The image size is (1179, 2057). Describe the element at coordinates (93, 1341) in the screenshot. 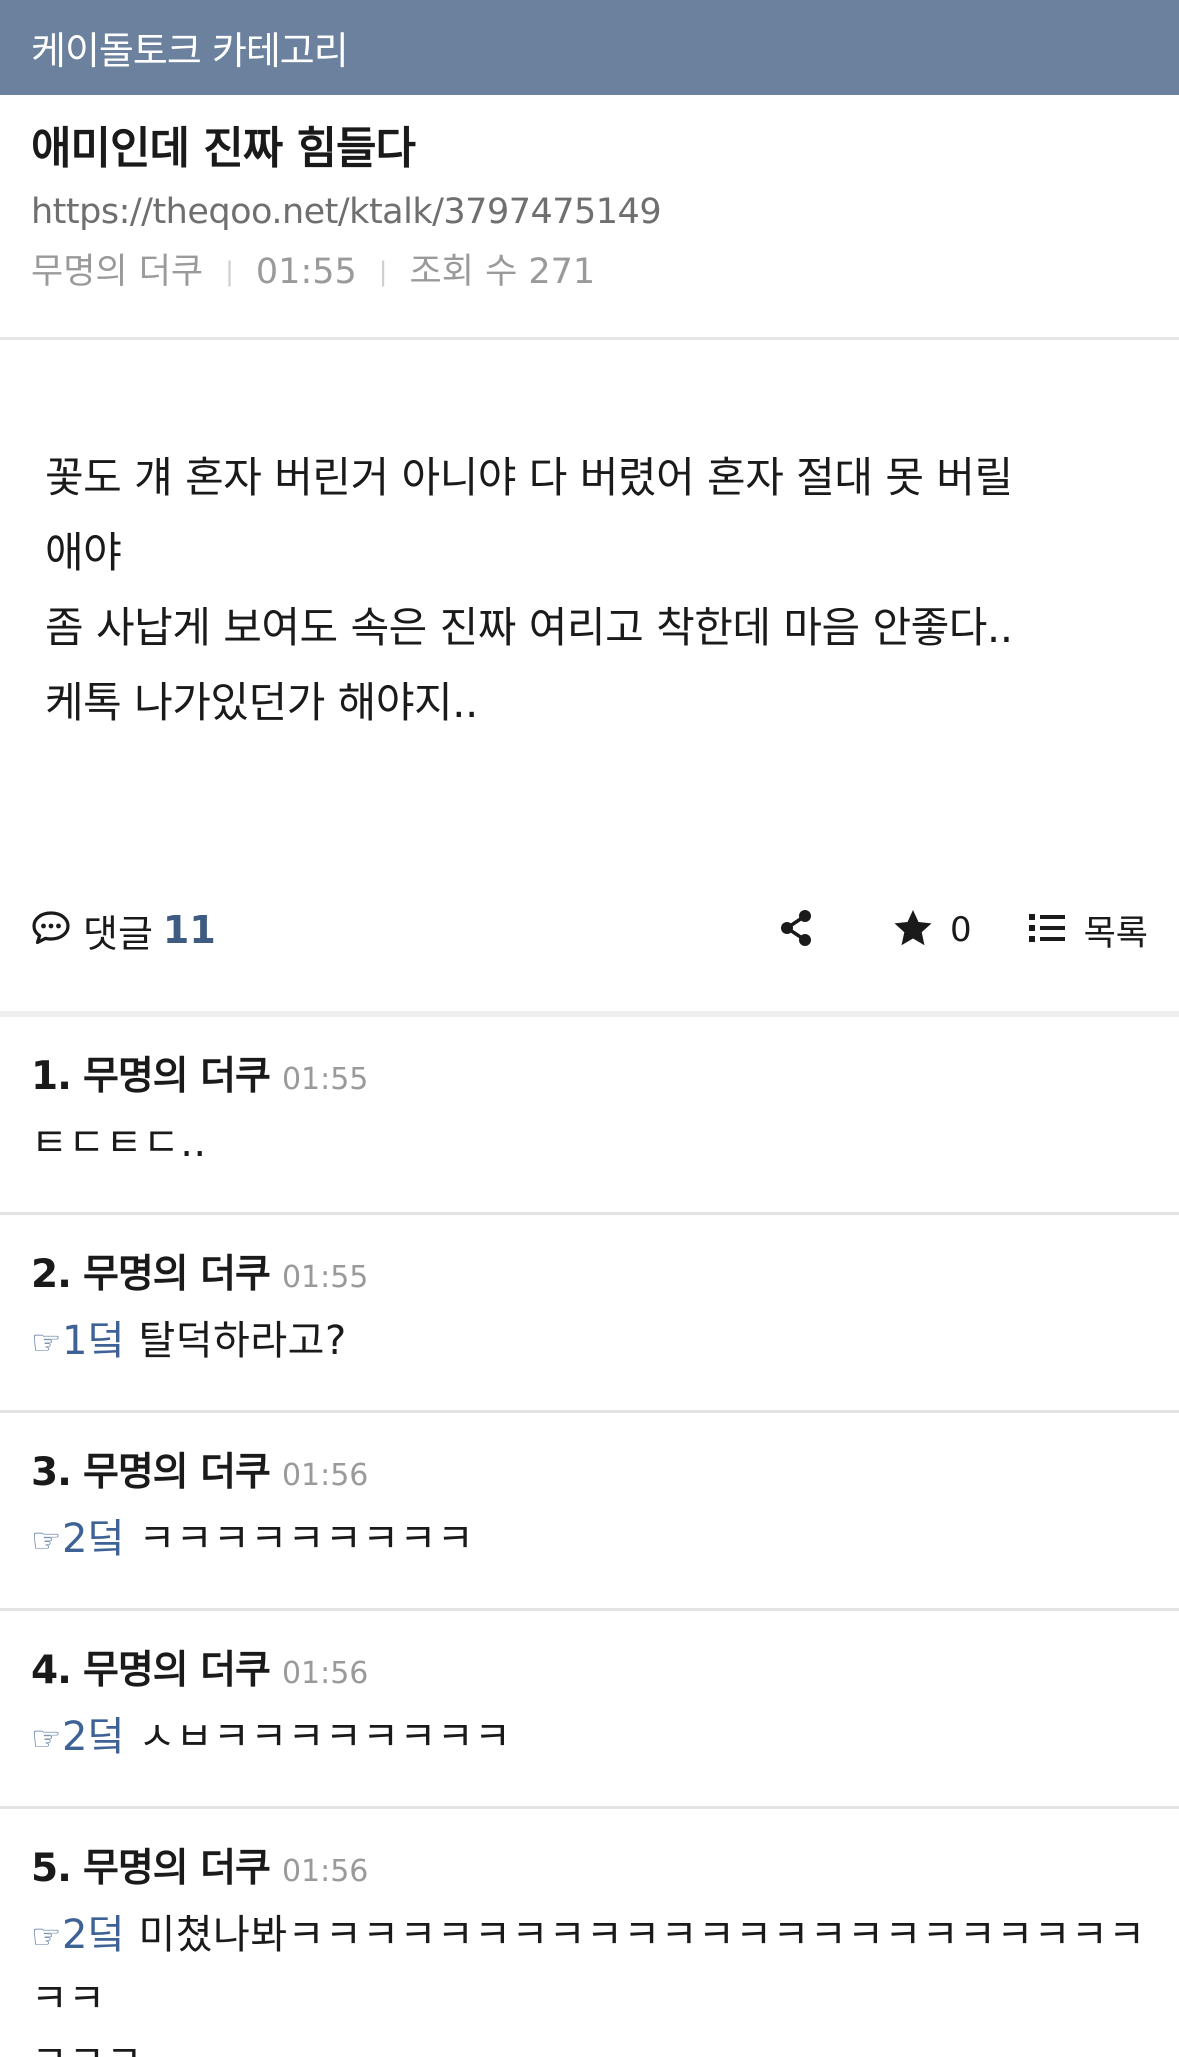

I see `reply-reference-link: 1덬` at that location.